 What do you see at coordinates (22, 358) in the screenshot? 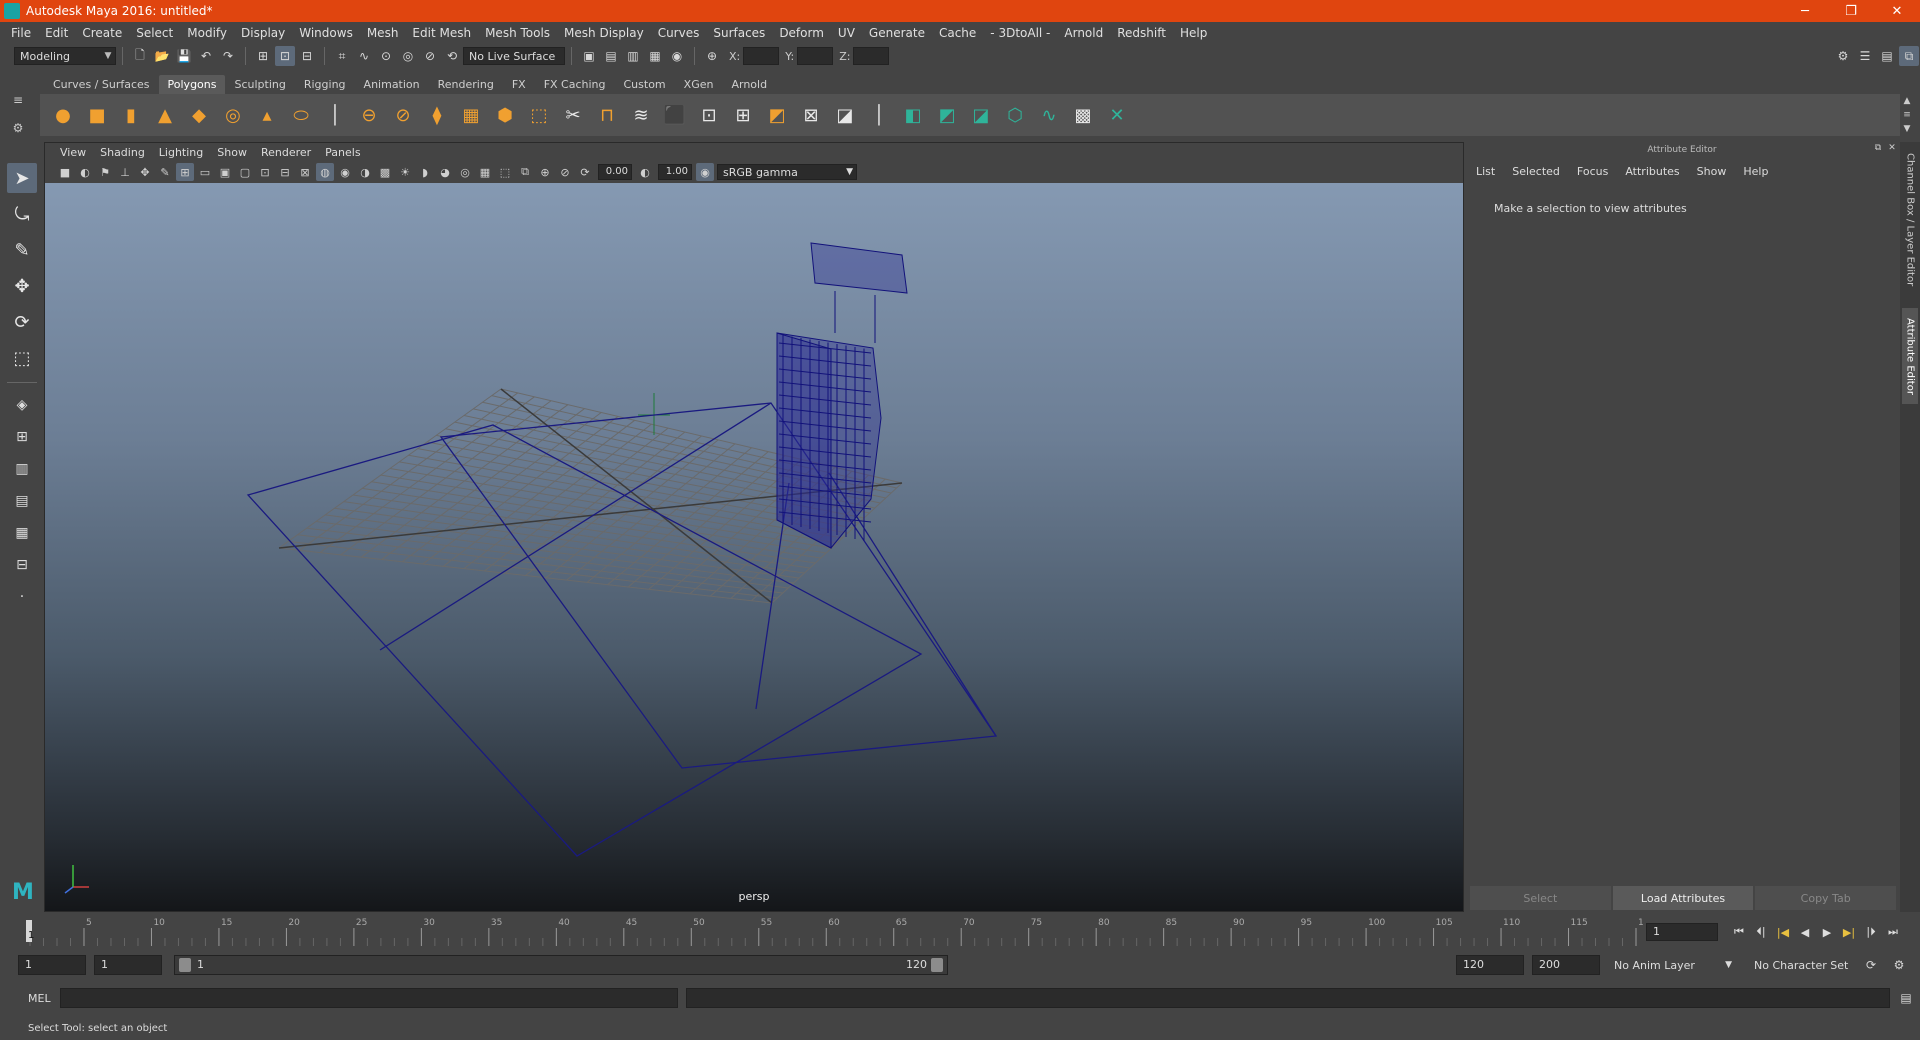
I see `scale-tool-icon: ⬚` at bounding box center [22, 358].